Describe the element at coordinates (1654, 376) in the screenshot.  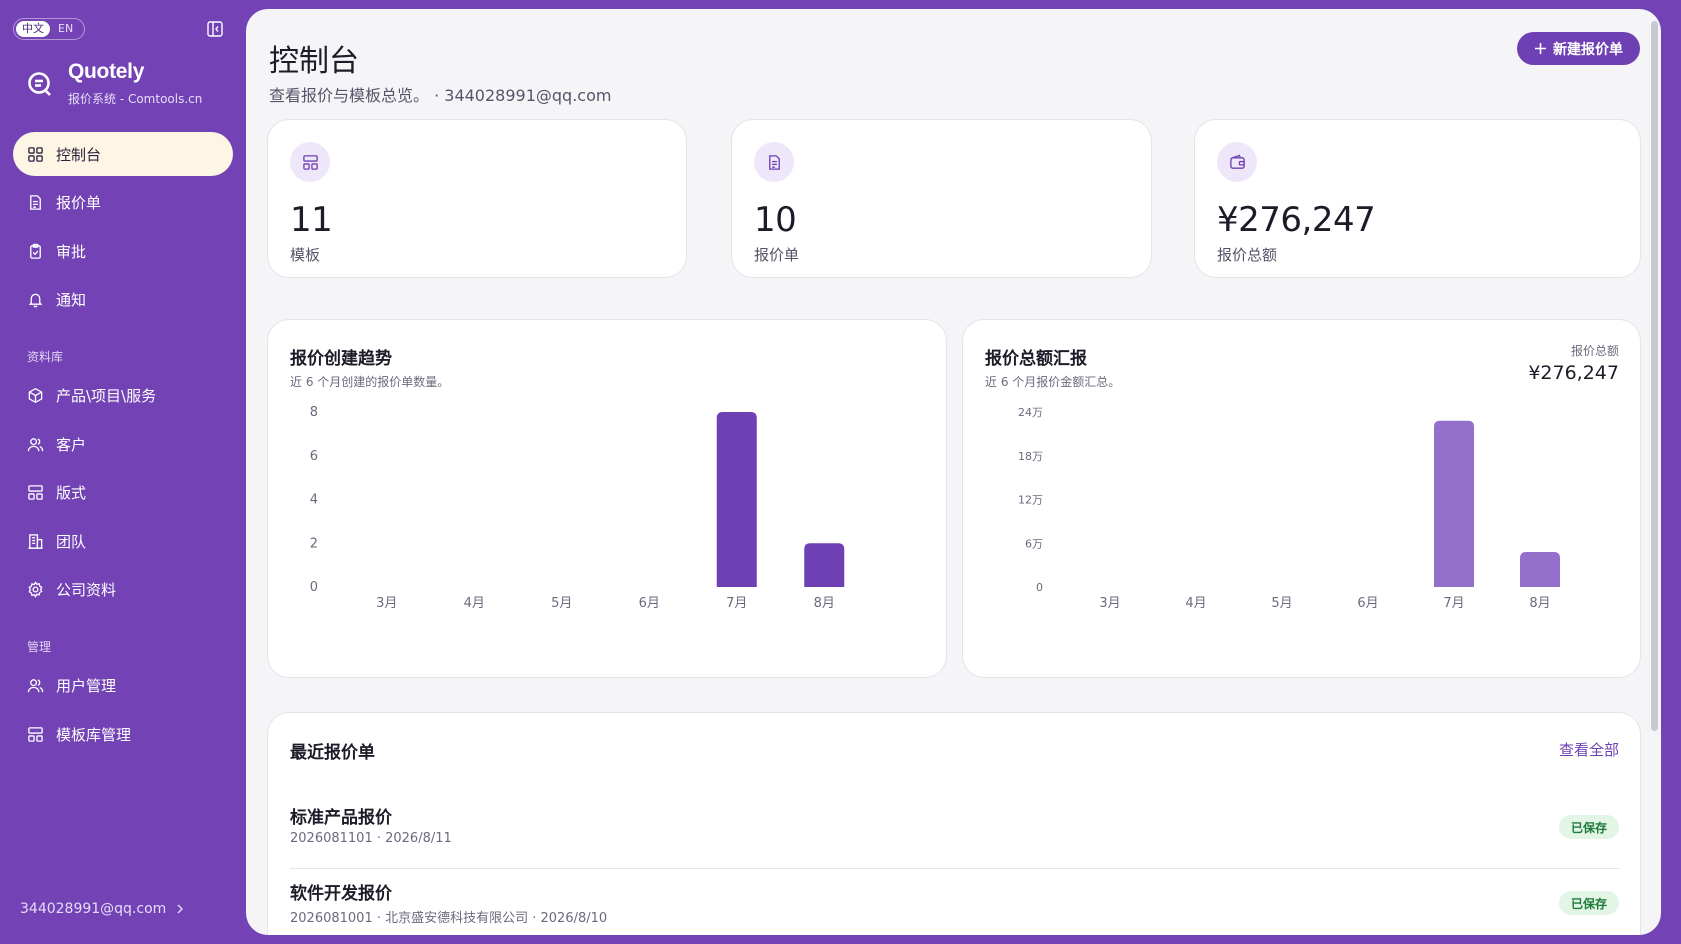
I see `scrollbar` at that location.